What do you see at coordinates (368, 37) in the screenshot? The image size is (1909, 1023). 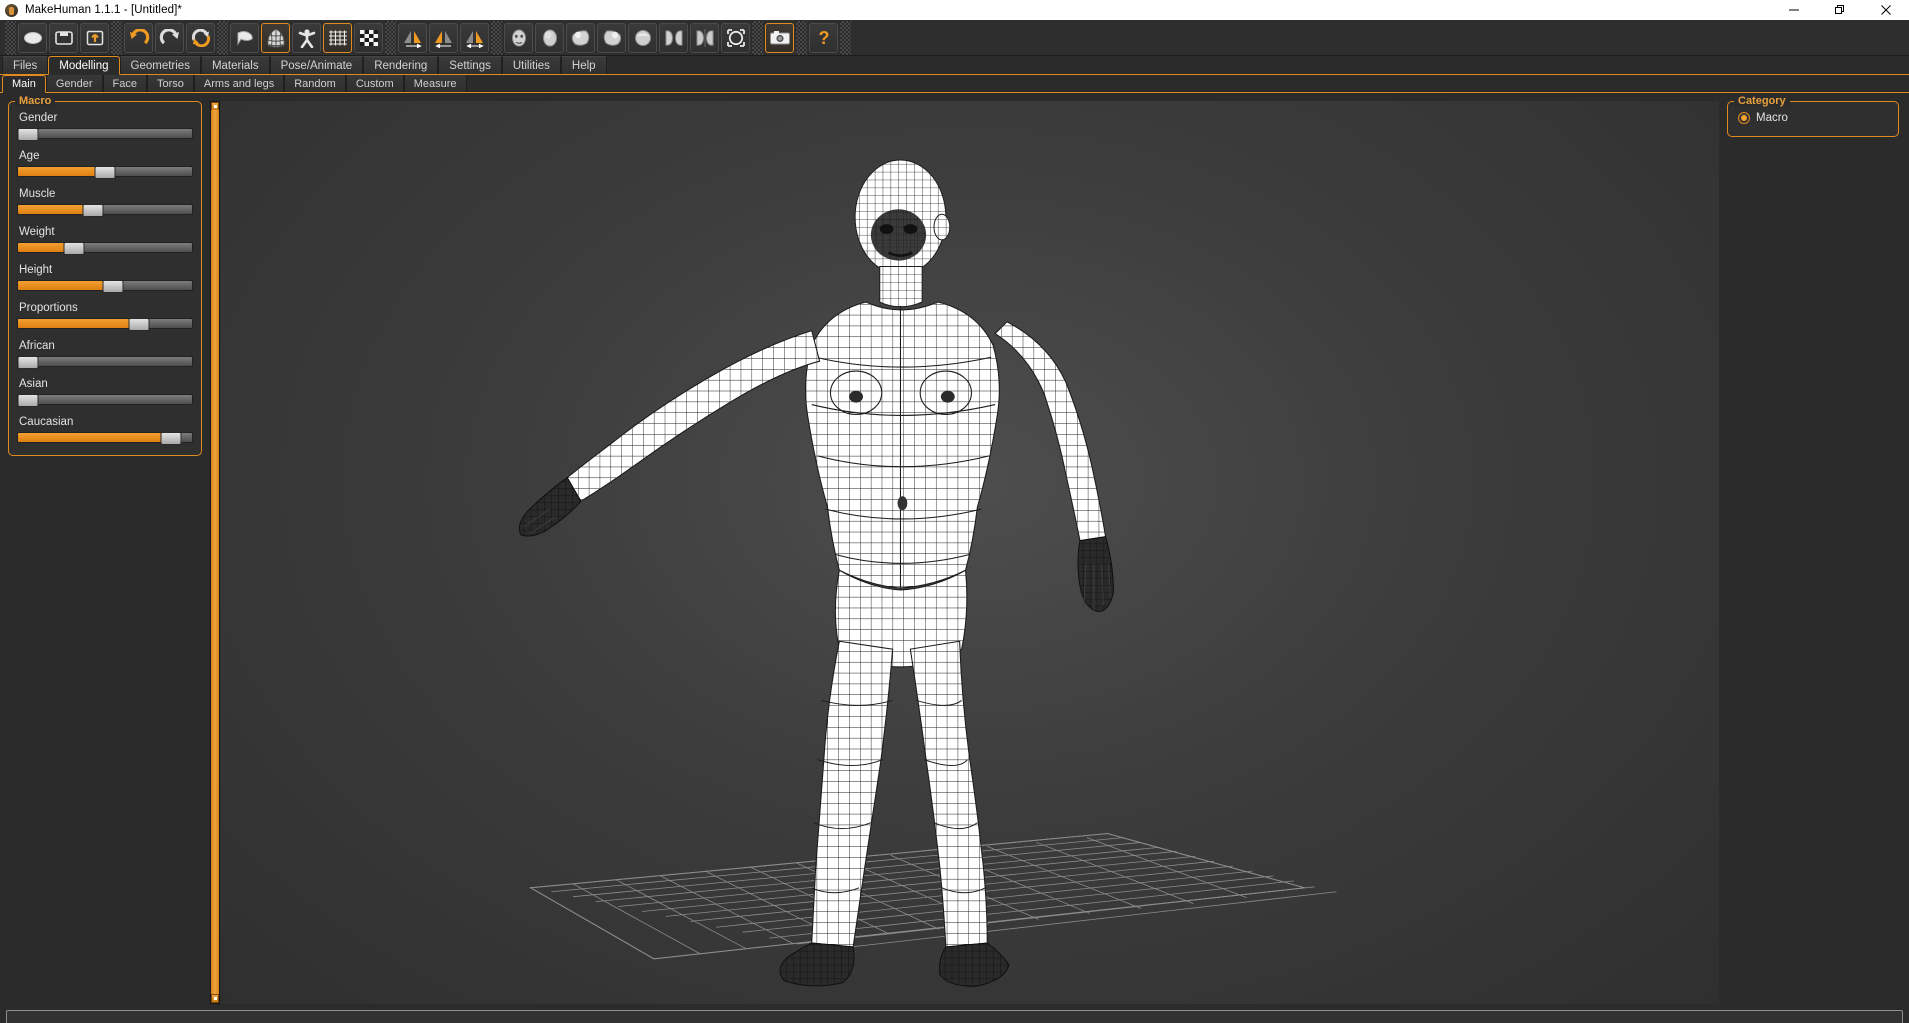 I see `checkerboard-icon` at bounding box center [368, 37].